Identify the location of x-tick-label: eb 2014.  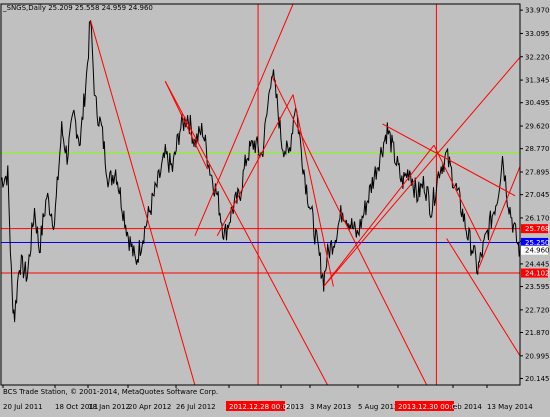
(467, 407).